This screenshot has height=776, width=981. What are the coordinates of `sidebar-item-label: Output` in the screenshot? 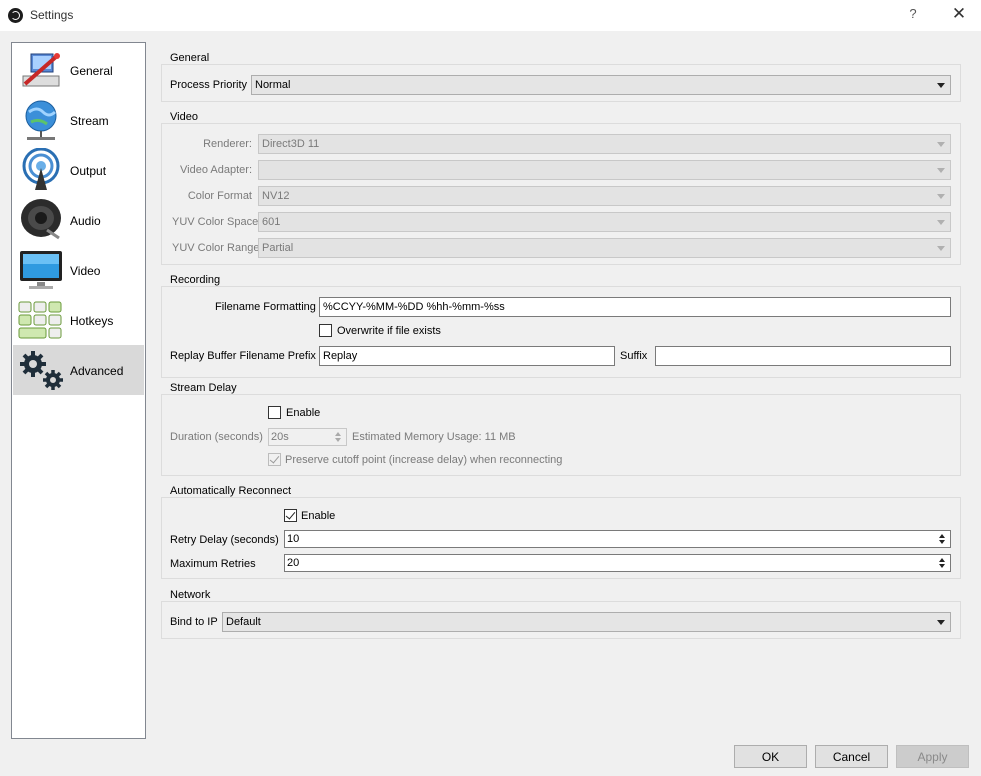 It's located at (88, 171).